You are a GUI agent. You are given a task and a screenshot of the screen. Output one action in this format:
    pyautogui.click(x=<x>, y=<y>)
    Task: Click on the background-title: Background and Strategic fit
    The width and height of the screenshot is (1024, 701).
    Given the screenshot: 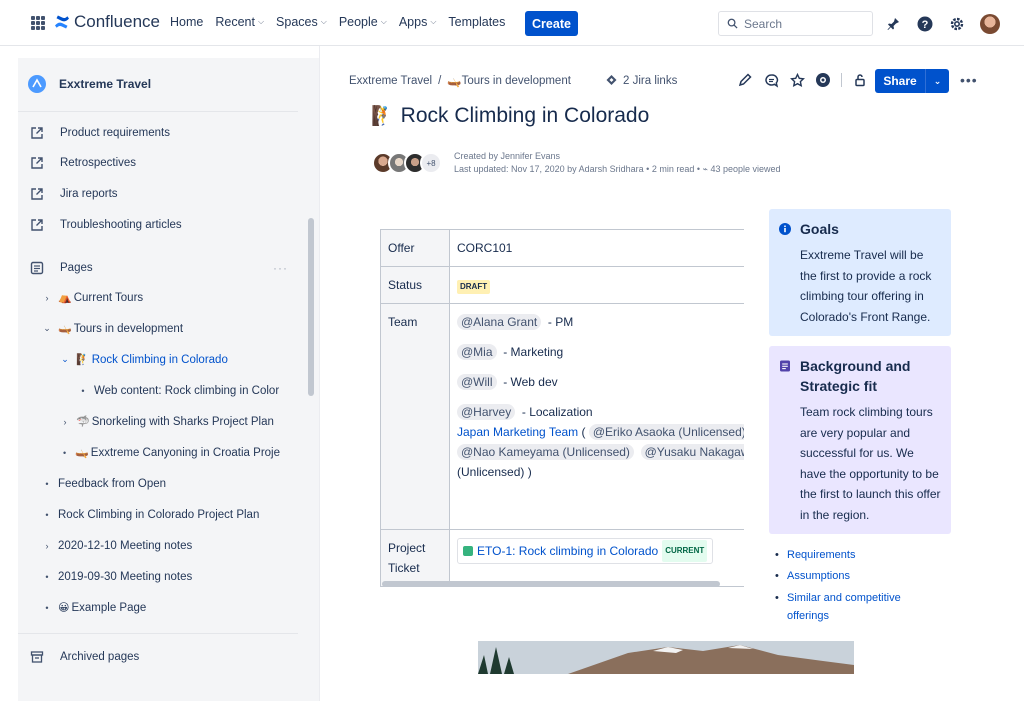 What is the action you would take?
    pyautogui.click(x=855, y=376)
    